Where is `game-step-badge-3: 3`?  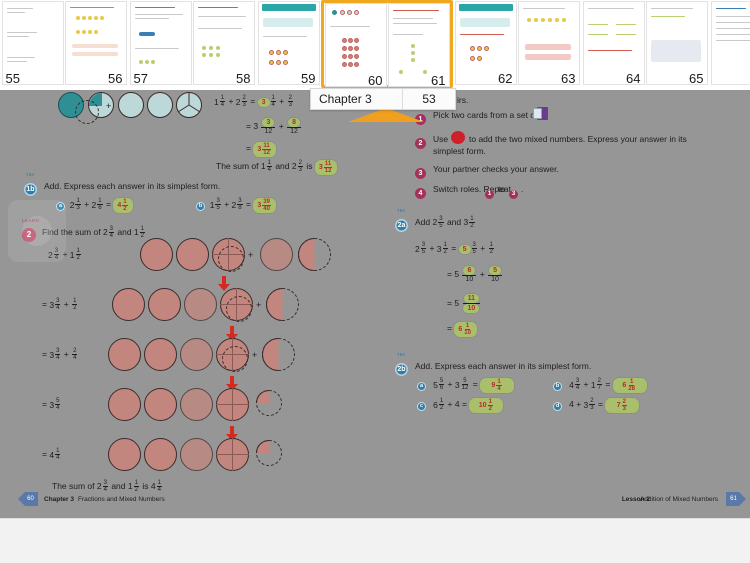 game-step-badge-3: 3 is located at coordinates (420, 171).